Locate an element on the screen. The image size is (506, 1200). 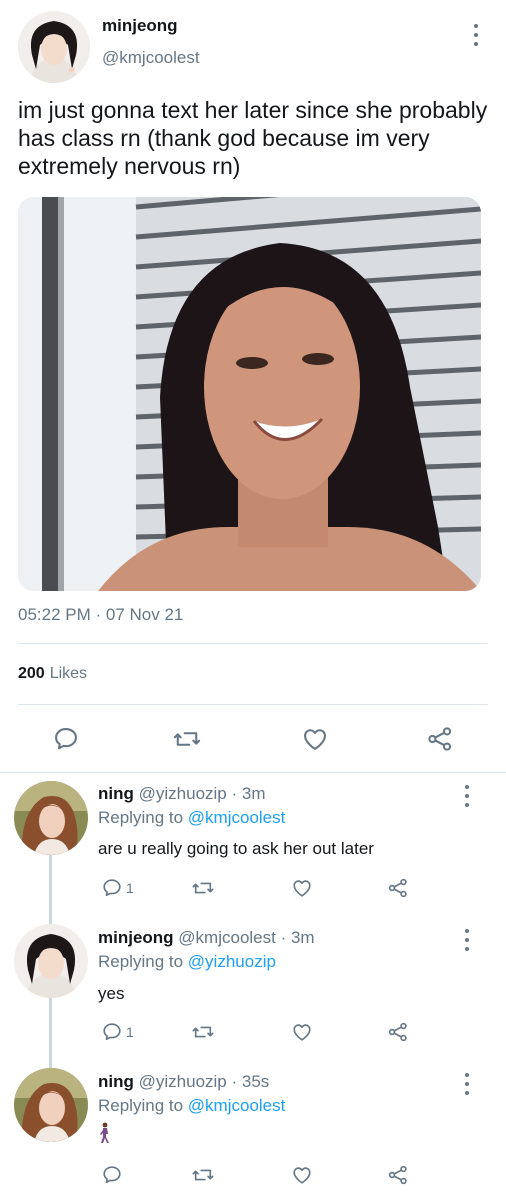
likes-summary: 200 Likes is located at coordinates (52, 674).